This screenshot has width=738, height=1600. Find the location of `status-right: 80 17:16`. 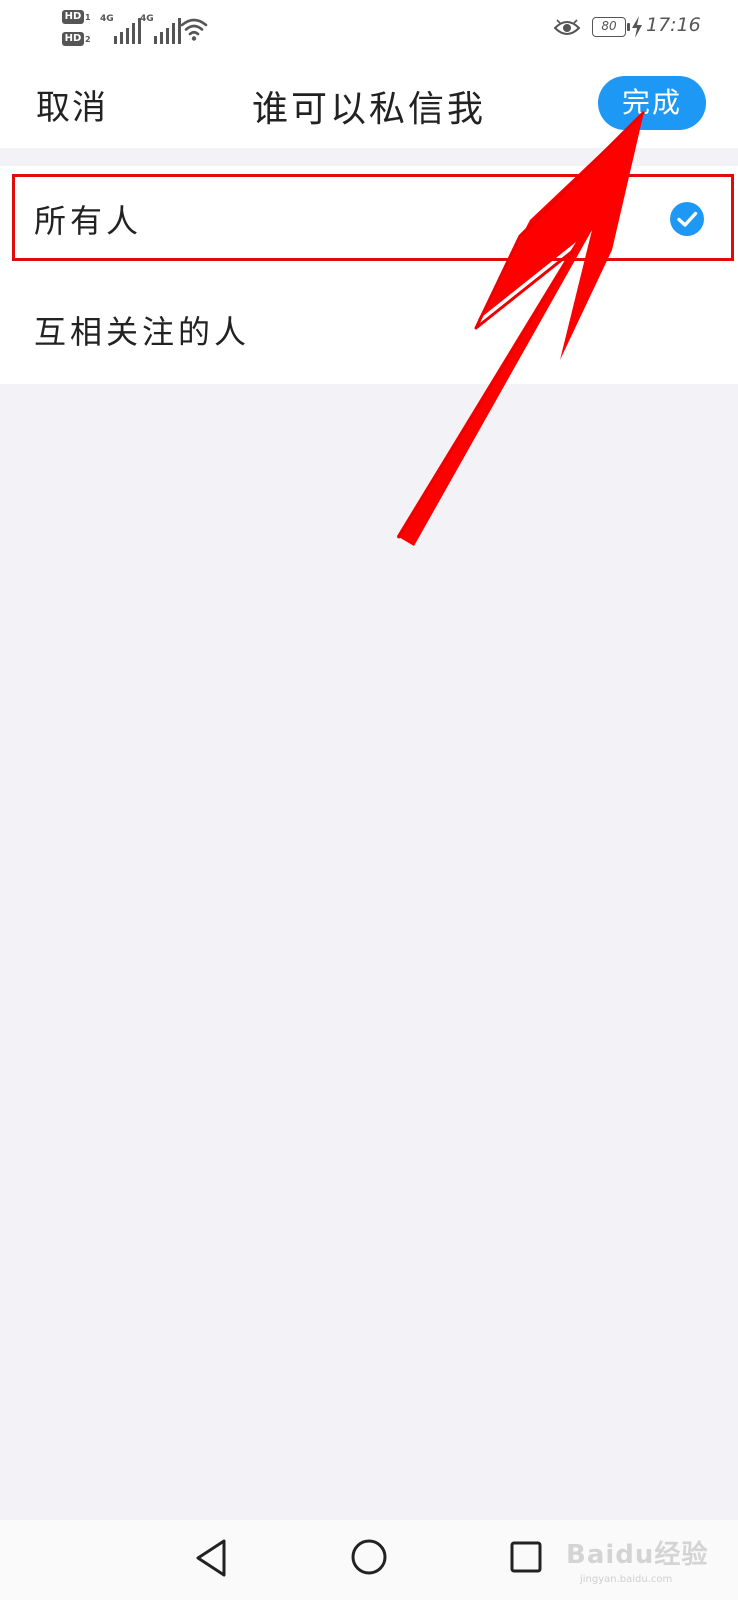

status-right: 80 17:16 is located at coordinates (608, 30).